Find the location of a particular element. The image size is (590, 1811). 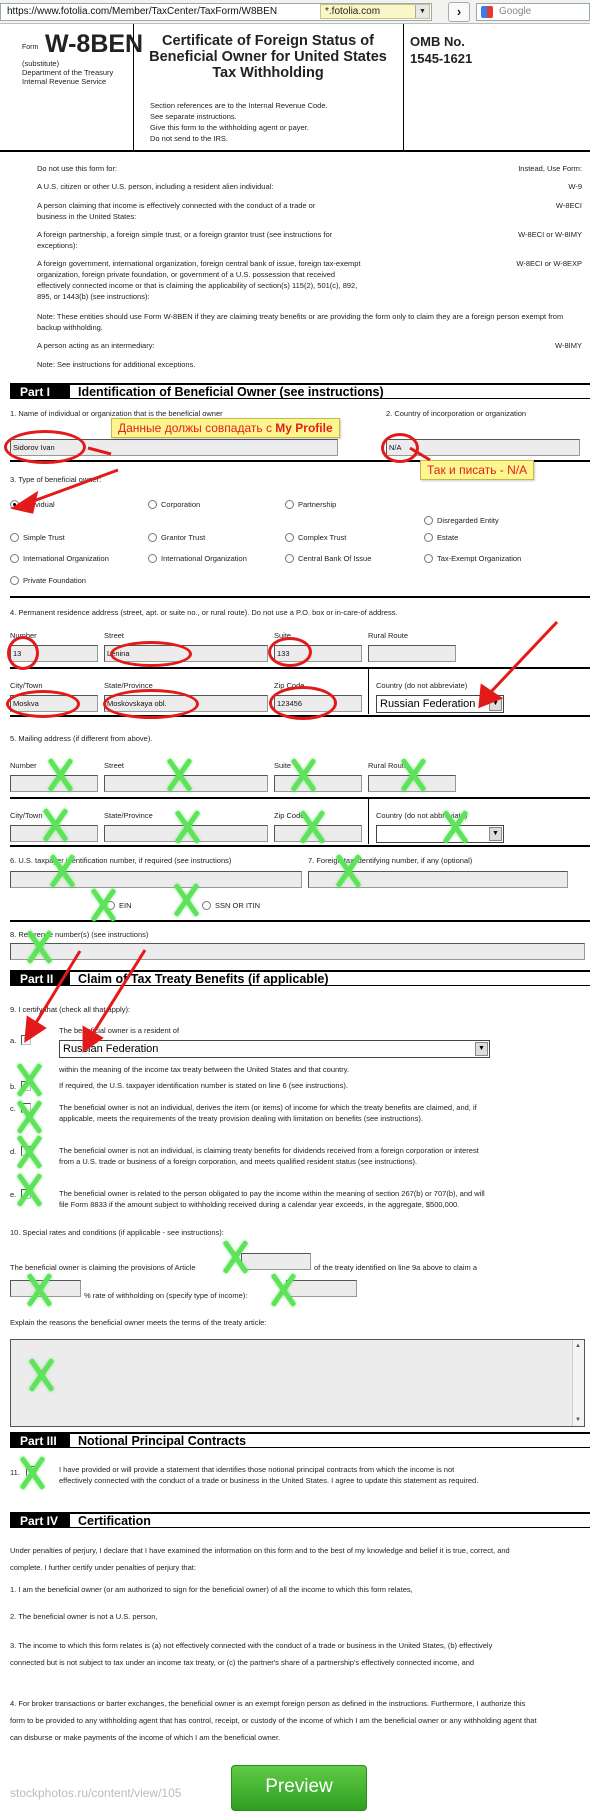

owner-type-radio: Grantor Trust is located at coordinates (176, 537).